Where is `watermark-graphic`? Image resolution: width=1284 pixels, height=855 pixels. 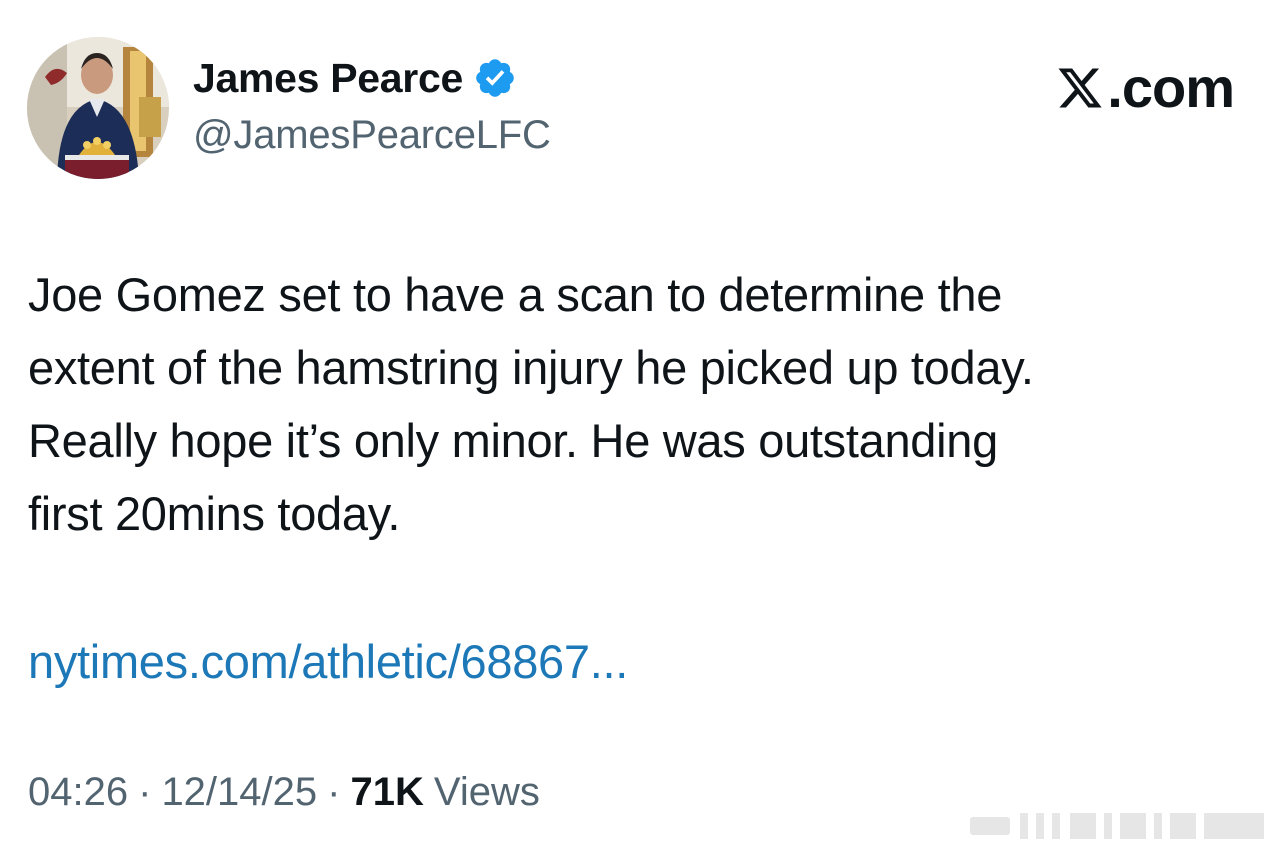 watermark-graphic is located at coordinates (1117, 826).